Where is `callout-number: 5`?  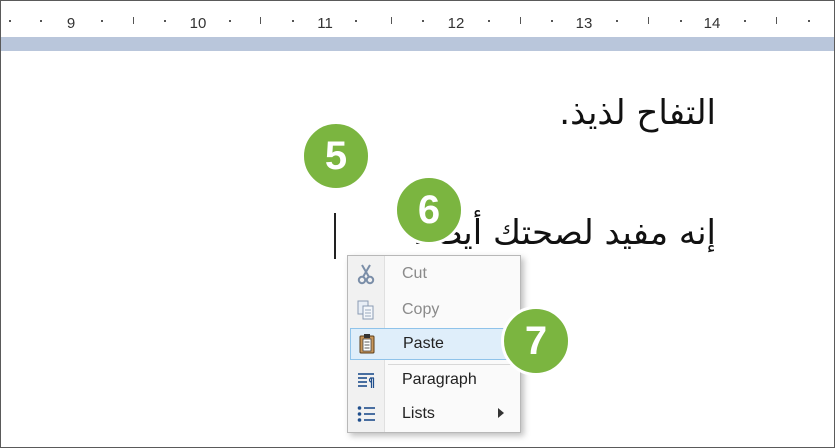 callout-number: 5 is located at coordinates (336, 156).